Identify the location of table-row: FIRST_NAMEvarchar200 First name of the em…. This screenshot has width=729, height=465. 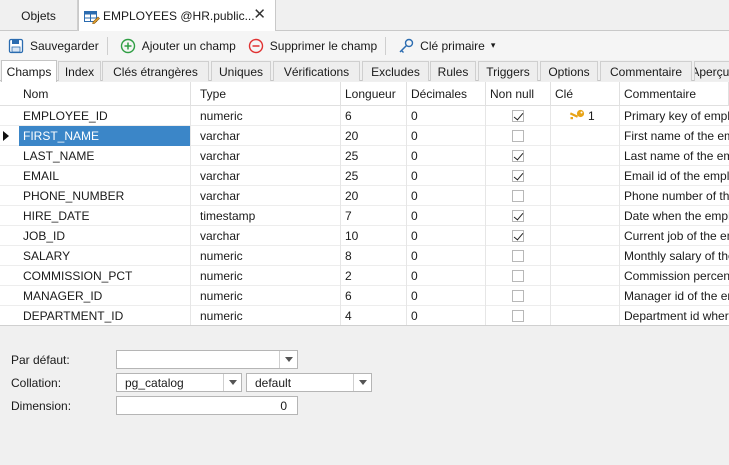
(364, 136).